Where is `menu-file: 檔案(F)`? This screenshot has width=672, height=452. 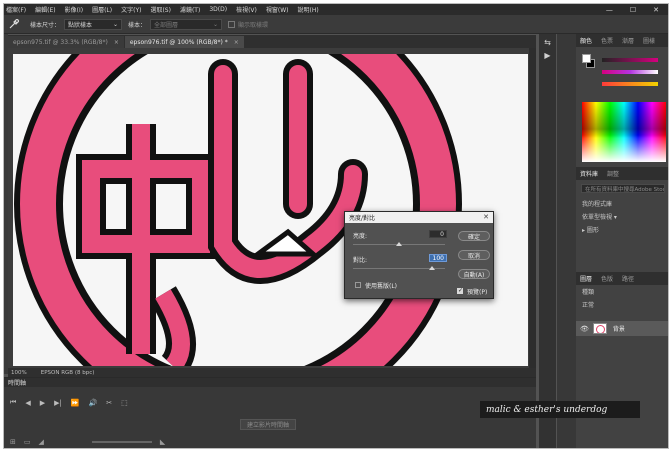 menu-file: 檔案(F) is located at coordinates (16, 9).